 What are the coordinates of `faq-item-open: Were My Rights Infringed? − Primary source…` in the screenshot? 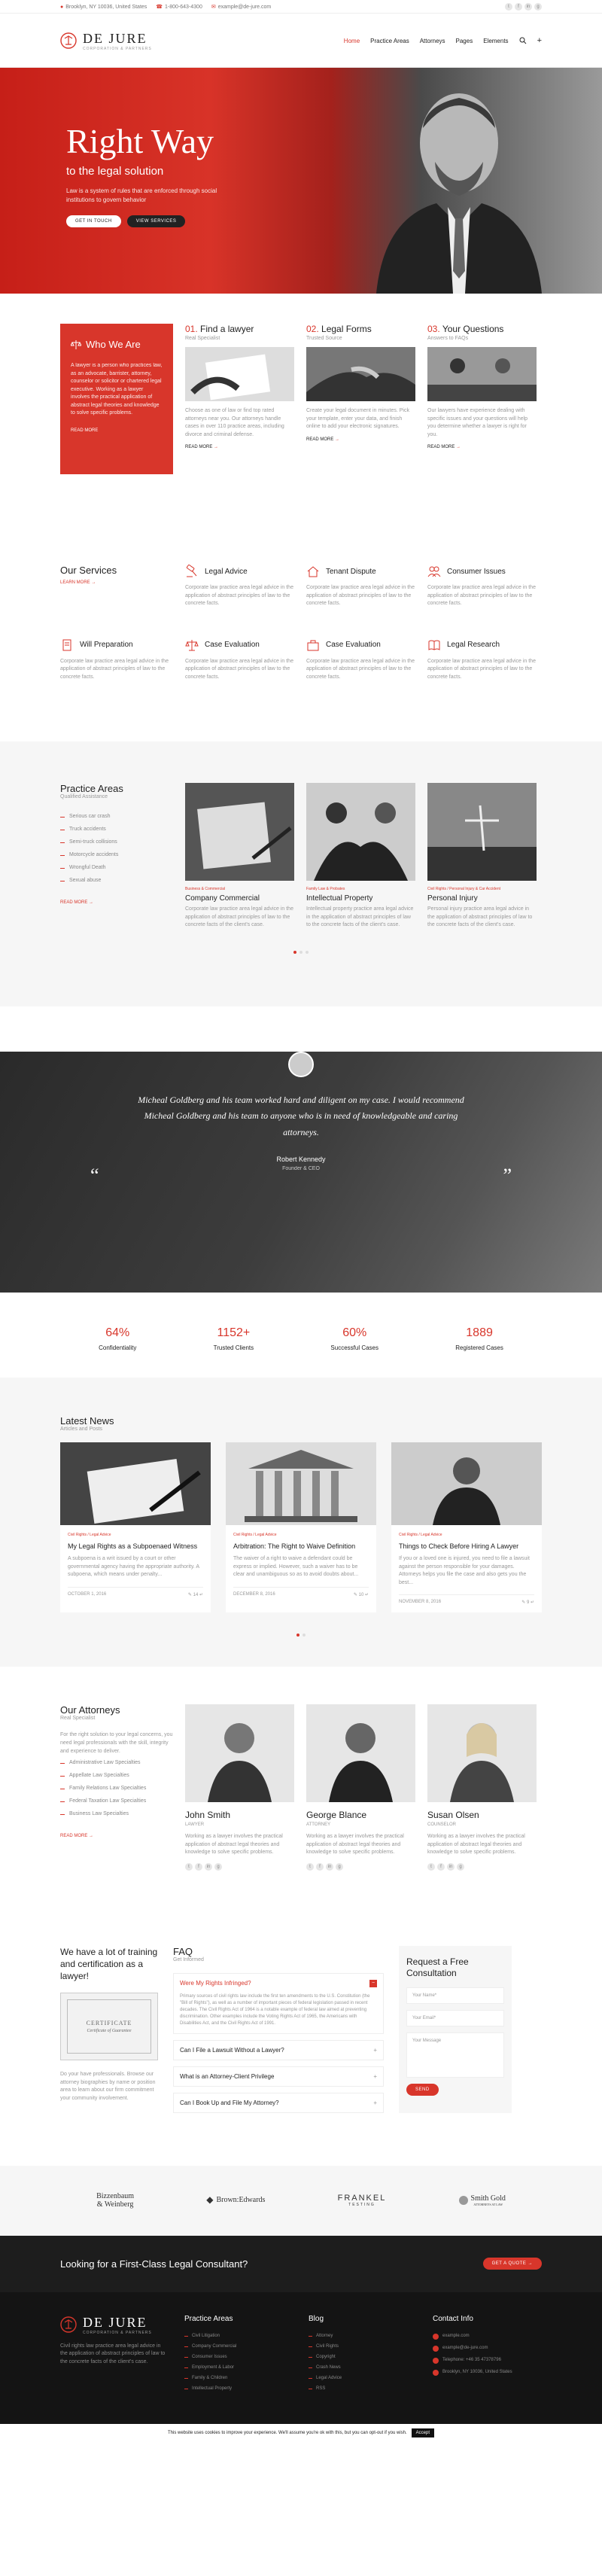 It's located at (278, 2003).